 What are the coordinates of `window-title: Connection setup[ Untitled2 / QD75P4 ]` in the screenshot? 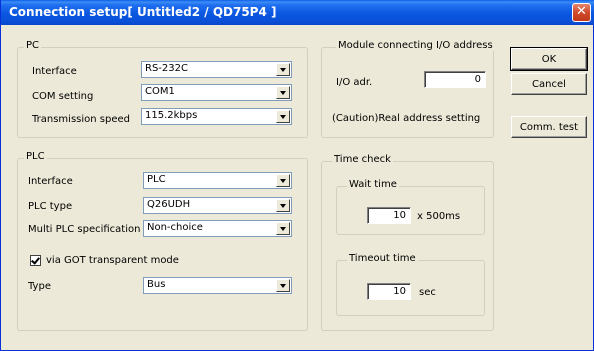 It's located at (143, 12).